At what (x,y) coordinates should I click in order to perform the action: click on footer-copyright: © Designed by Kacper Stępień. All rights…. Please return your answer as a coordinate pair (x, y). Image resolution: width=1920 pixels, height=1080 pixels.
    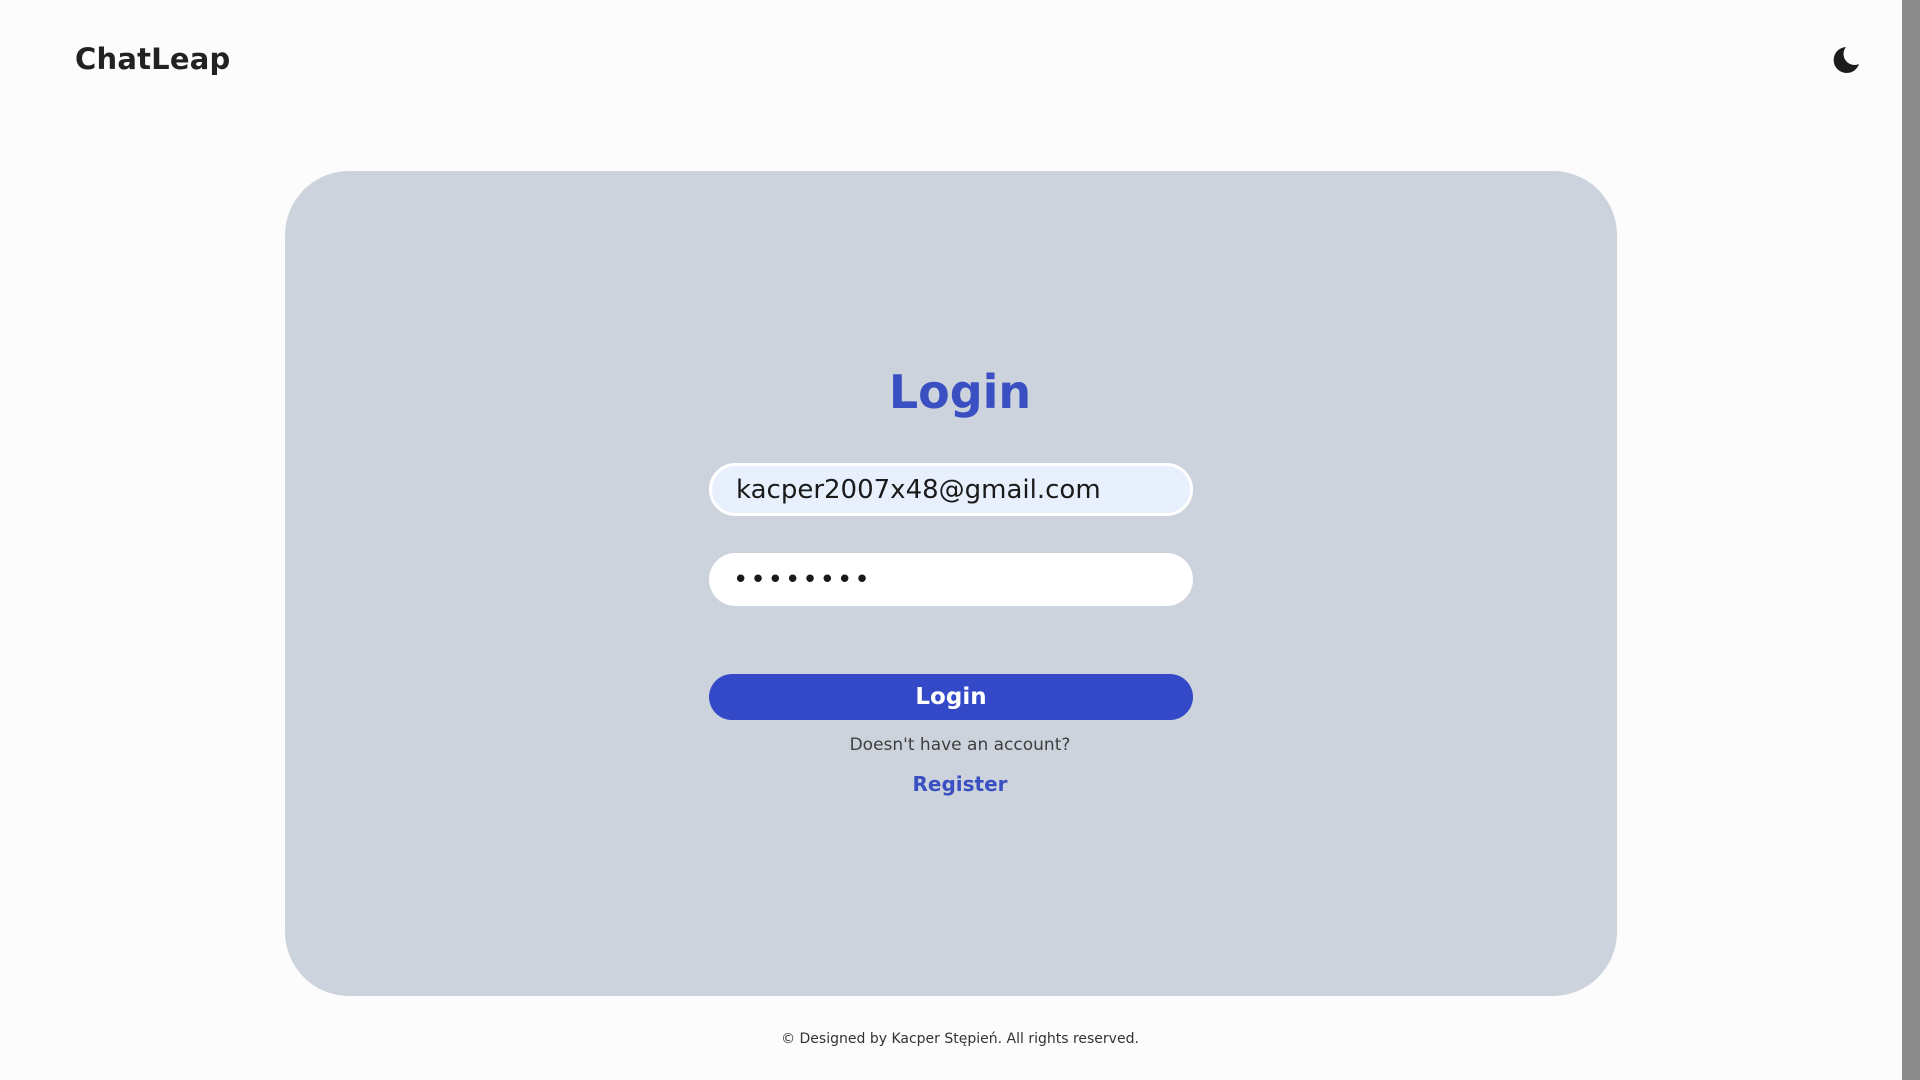
    Looking at the image, I should click on (960, 1039).